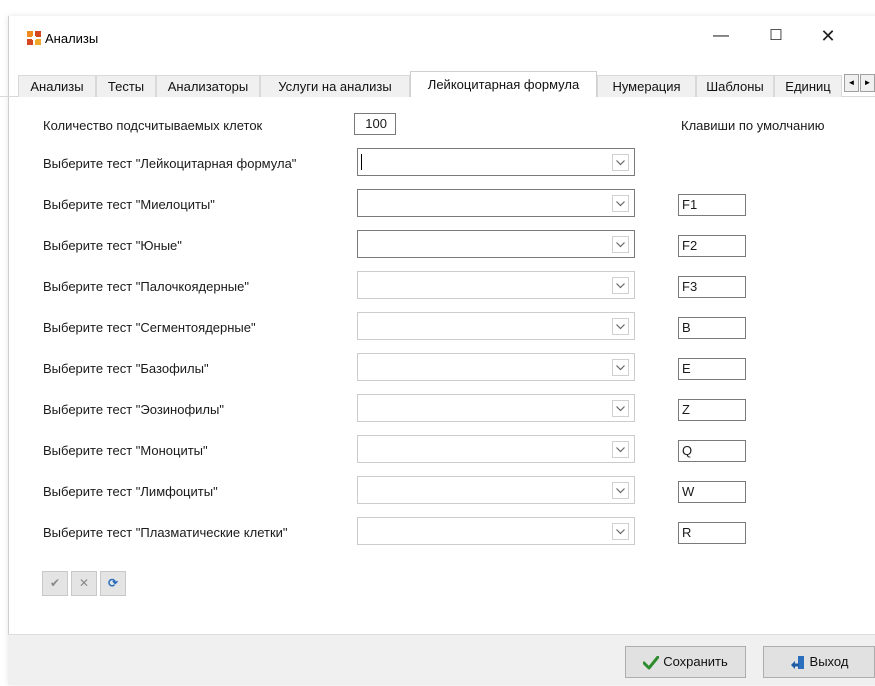 The image size is (875, 686). Describe the element at coordinates (712, 533) in the screenshot. I see `shortcut-key-input: R` at that location.